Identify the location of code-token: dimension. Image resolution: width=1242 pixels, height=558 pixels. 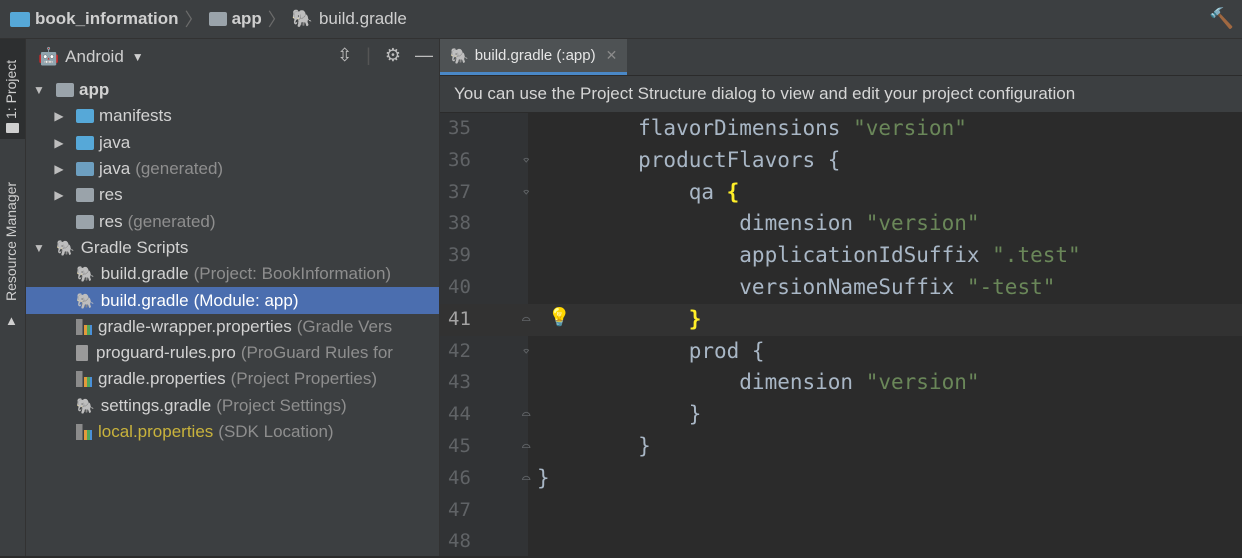
(701, 382).